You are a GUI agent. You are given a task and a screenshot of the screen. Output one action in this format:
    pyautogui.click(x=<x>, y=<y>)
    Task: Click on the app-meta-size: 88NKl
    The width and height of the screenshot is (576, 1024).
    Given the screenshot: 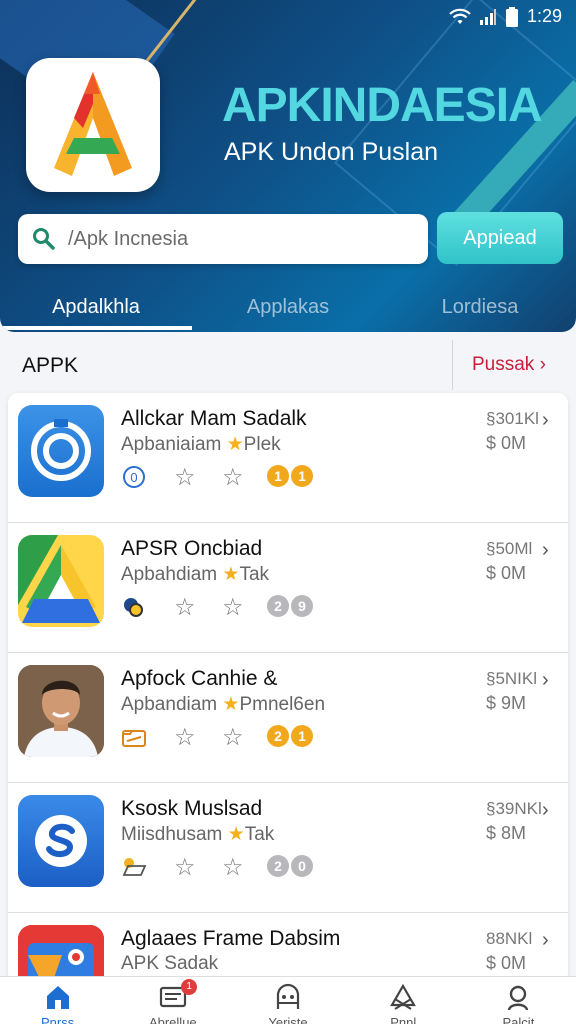 What is the action you would take?
    pyautogui.click(x=509, y=938)
    